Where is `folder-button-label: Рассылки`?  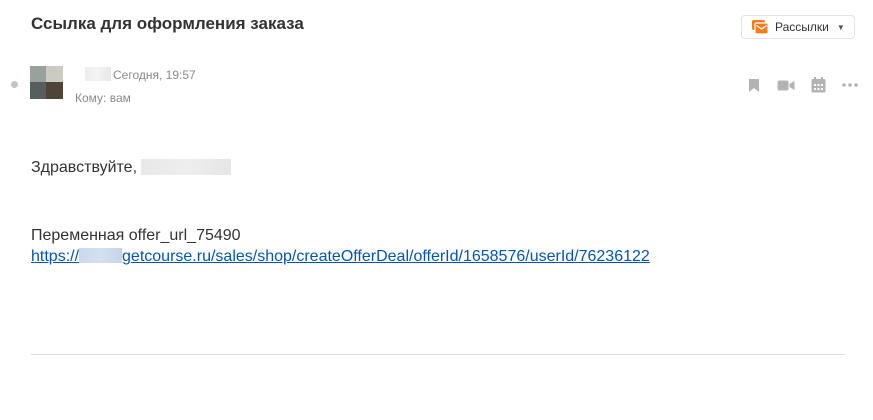
folder-button-label: Рассылки is located at coordinates (802, 27).